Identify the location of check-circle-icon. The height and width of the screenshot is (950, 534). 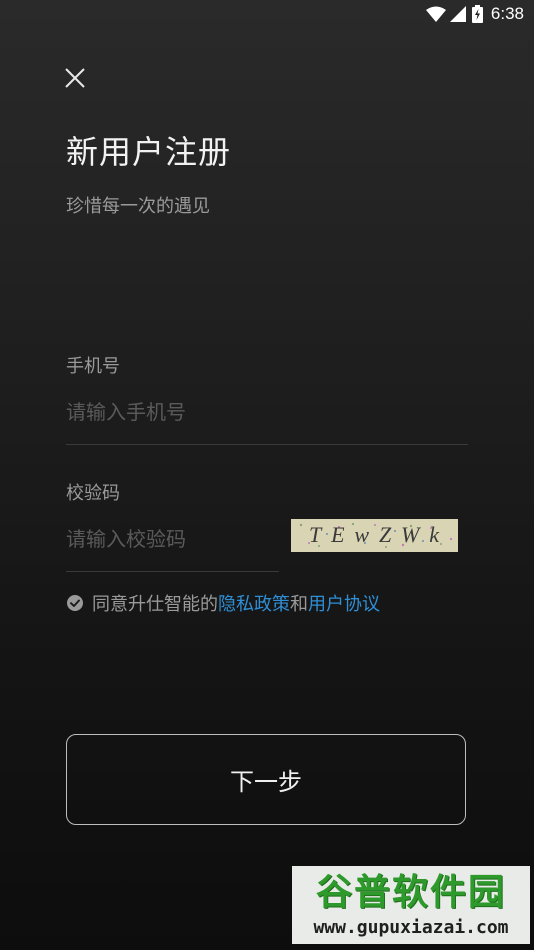
(75, 603).